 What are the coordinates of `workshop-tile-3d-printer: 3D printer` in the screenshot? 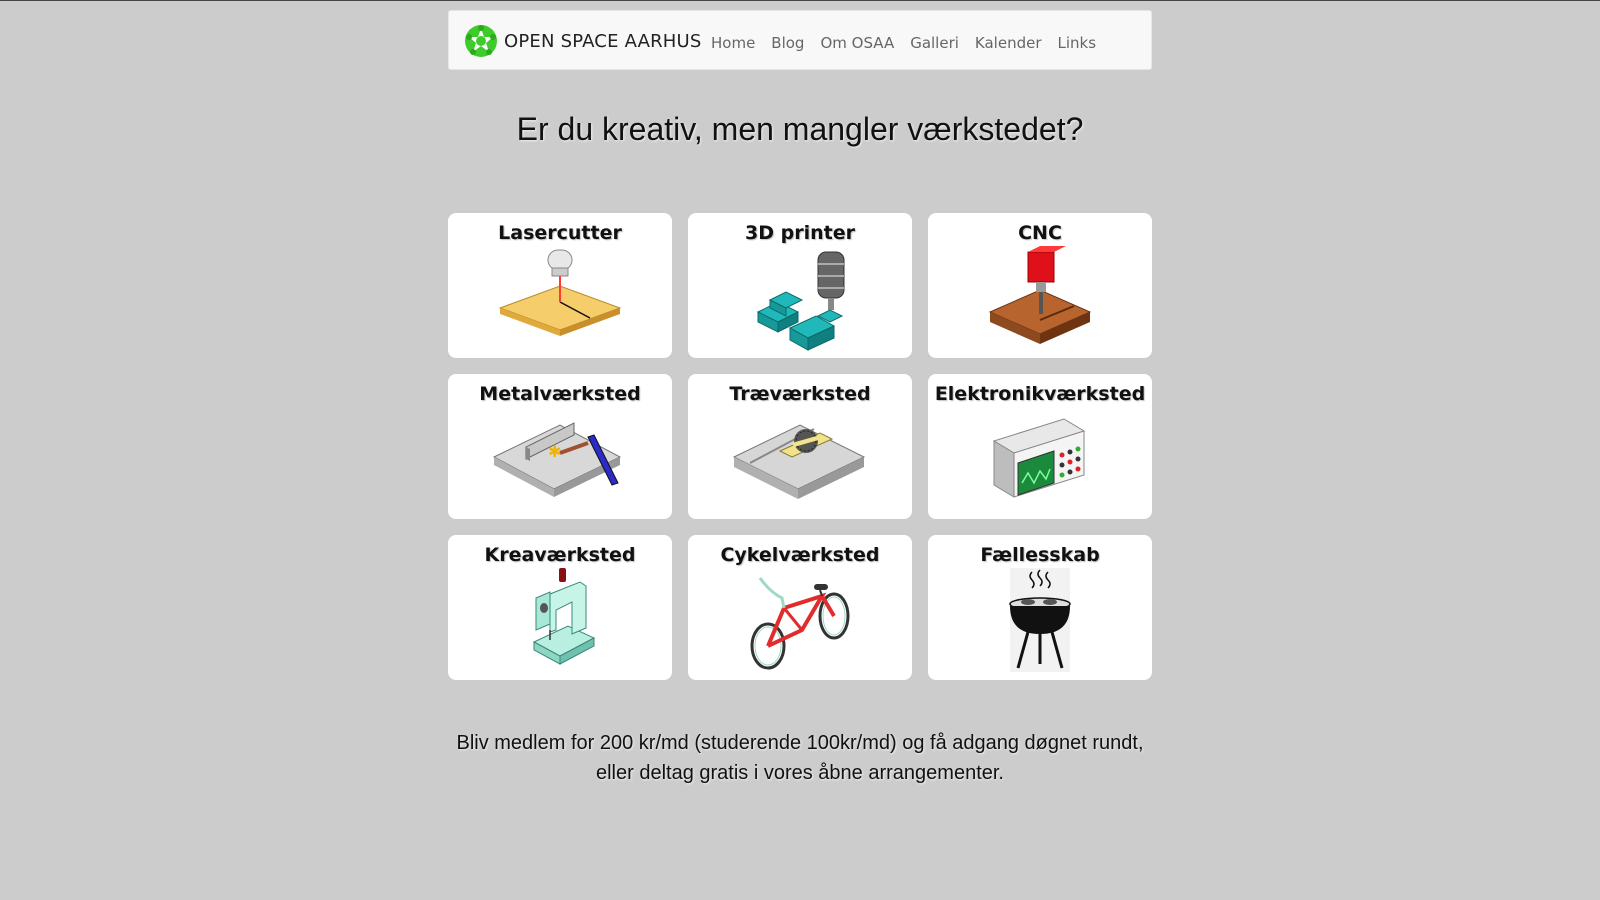 It's located at (800, 285).